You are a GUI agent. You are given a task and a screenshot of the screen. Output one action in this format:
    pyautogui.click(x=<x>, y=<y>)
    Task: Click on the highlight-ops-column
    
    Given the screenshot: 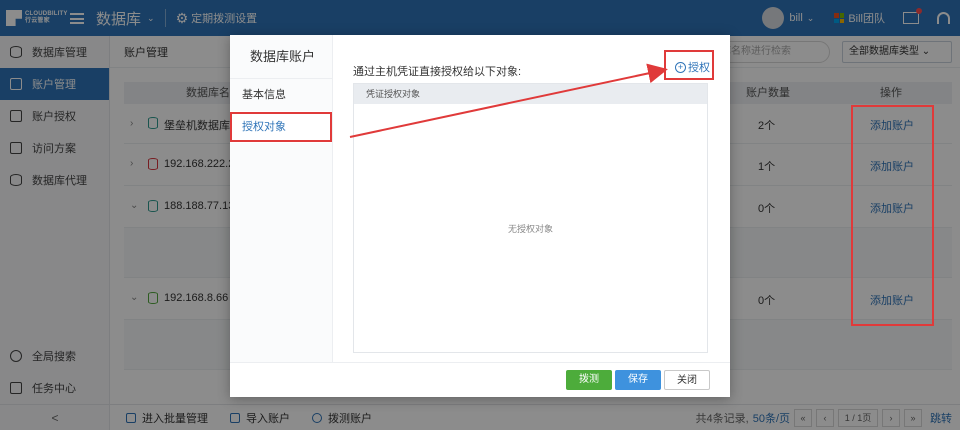 What is the action you would take?
    pyautogui.click(x=892, y=215)
    